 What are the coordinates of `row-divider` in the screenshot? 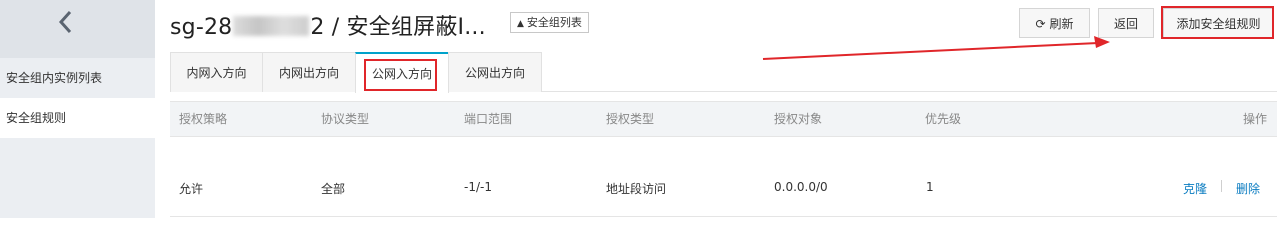 It's located at (723, 216).